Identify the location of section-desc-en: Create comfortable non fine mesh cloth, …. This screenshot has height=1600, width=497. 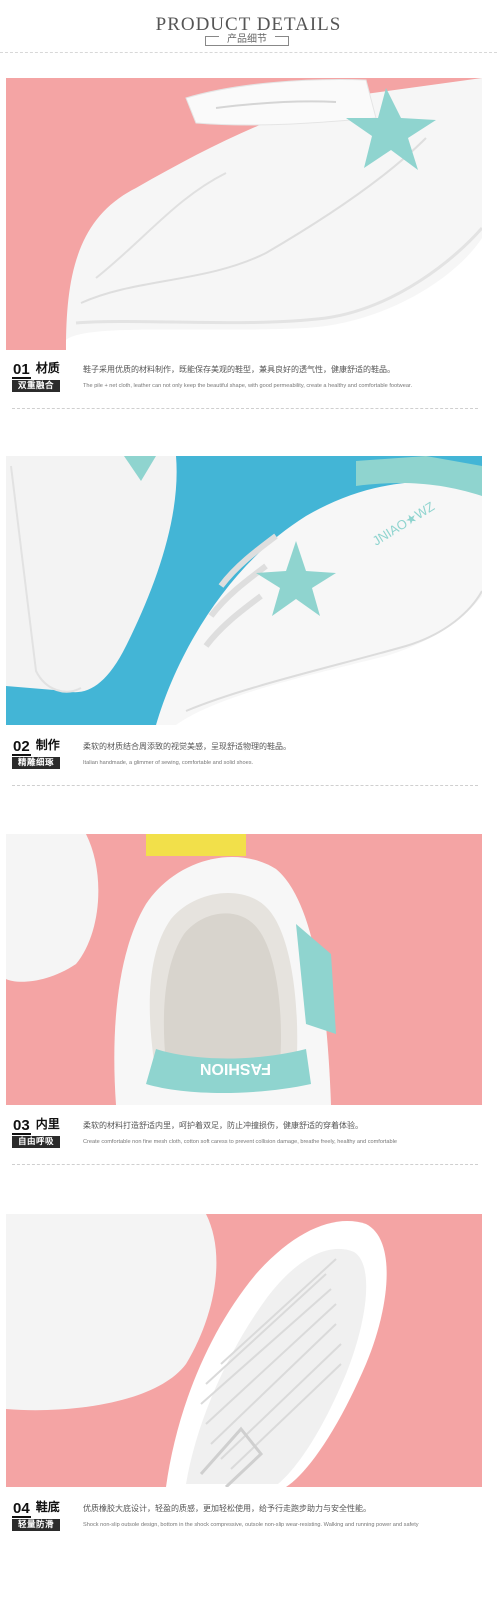
(240, 1142).